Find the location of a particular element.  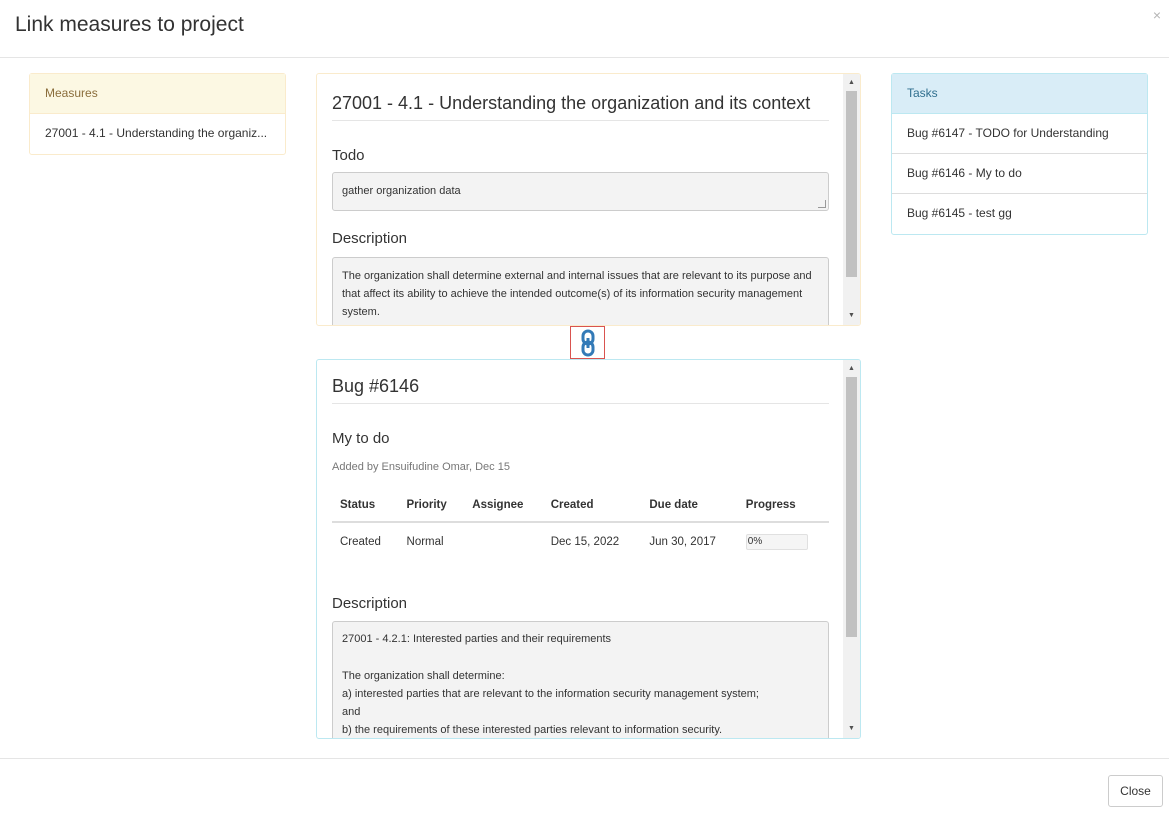

modal-header: Link measures to project × is located at coordinates (584, 29).